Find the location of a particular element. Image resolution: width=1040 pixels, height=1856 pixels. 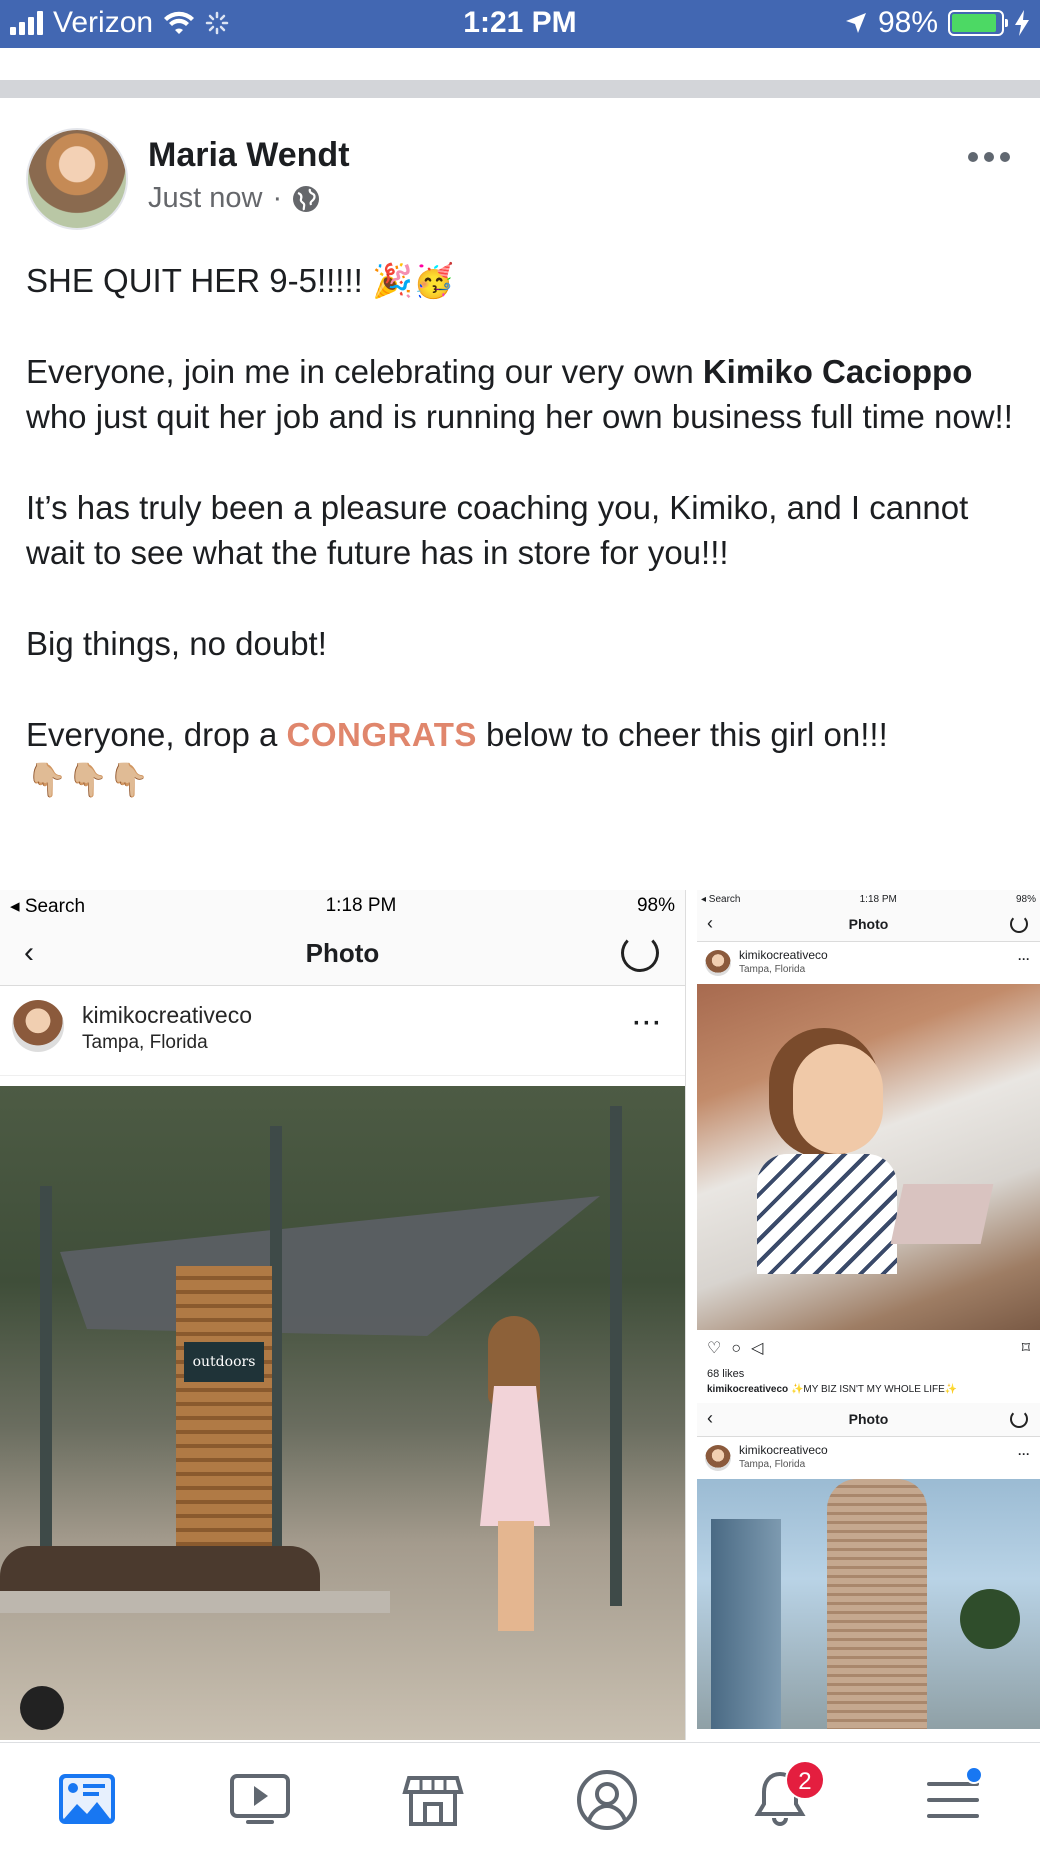

embedded-more-icon: ··· is located at coordinates (648, 1023).